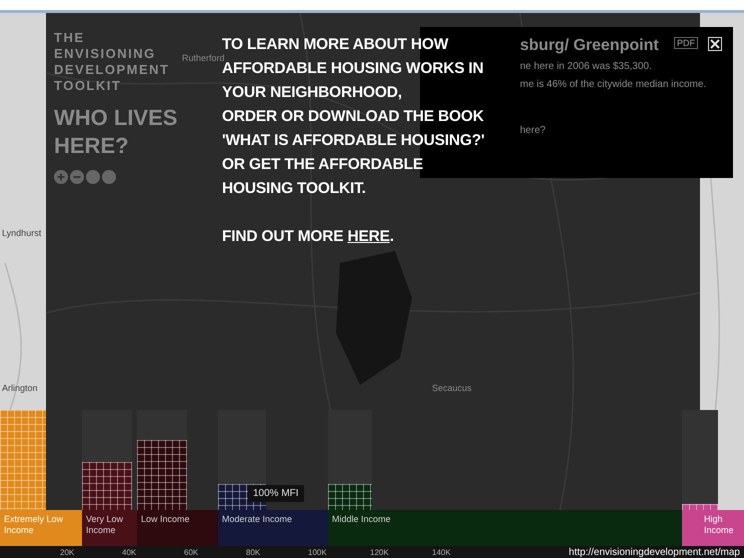 This screenshot has width=744, height=558. Describe the element at coordinates (353, 69) in the screenshot. I see `message-text: AFFORDABLE HOUSING WORKS IN` at that location.